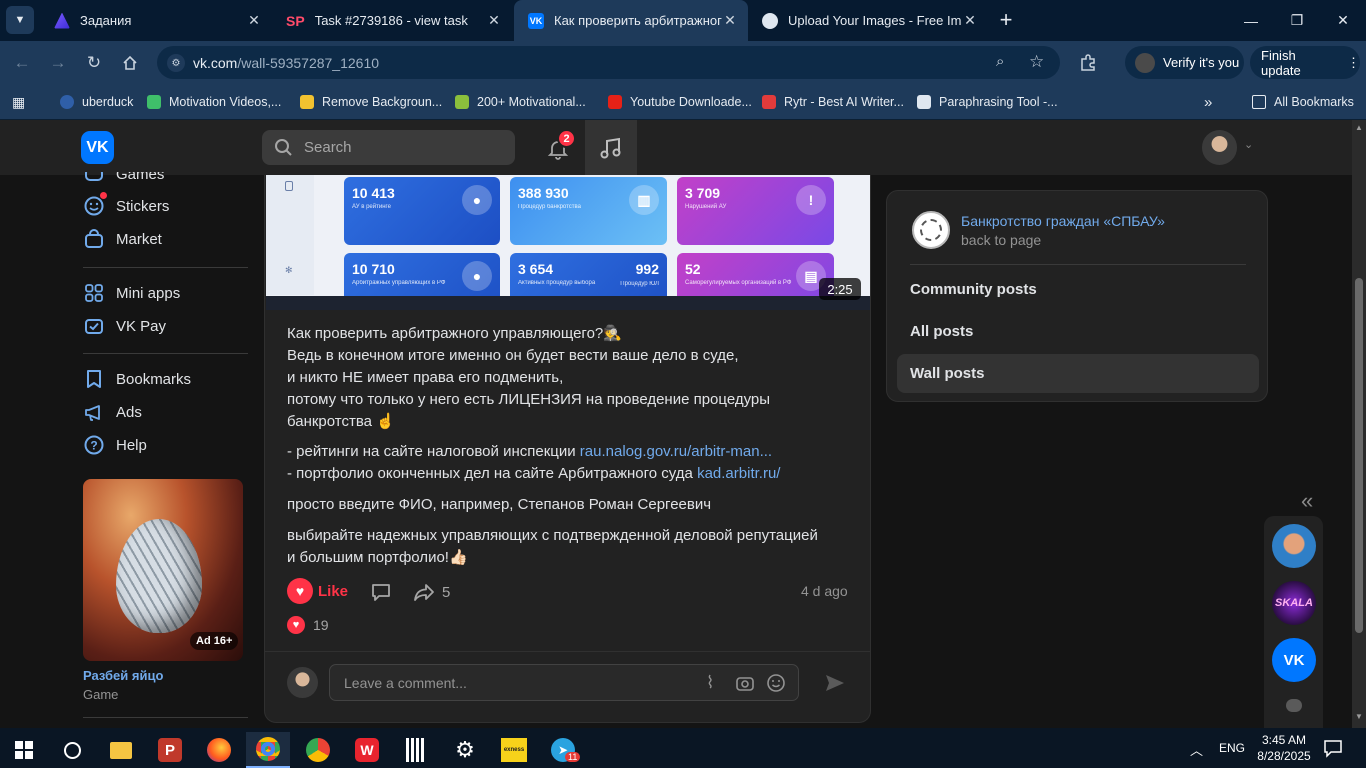 The height and width of the screenshot is (768, 1366). Describe the element at coordinates (431, 592) in the screenshot. I see `share-button: 5` at that location.